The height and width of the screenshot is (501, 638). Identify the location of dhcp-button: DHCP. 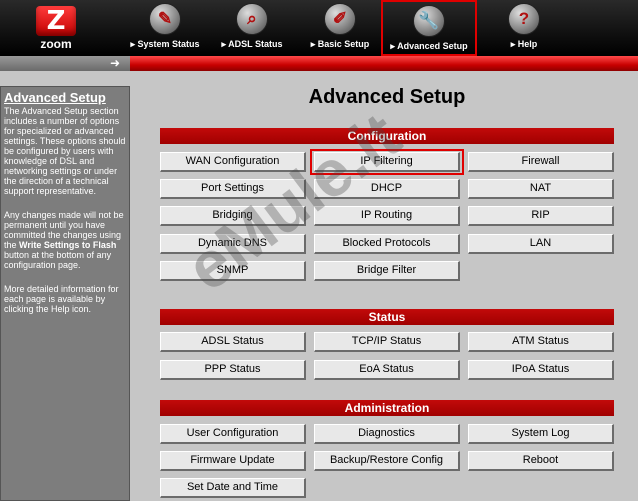
(387, 189).